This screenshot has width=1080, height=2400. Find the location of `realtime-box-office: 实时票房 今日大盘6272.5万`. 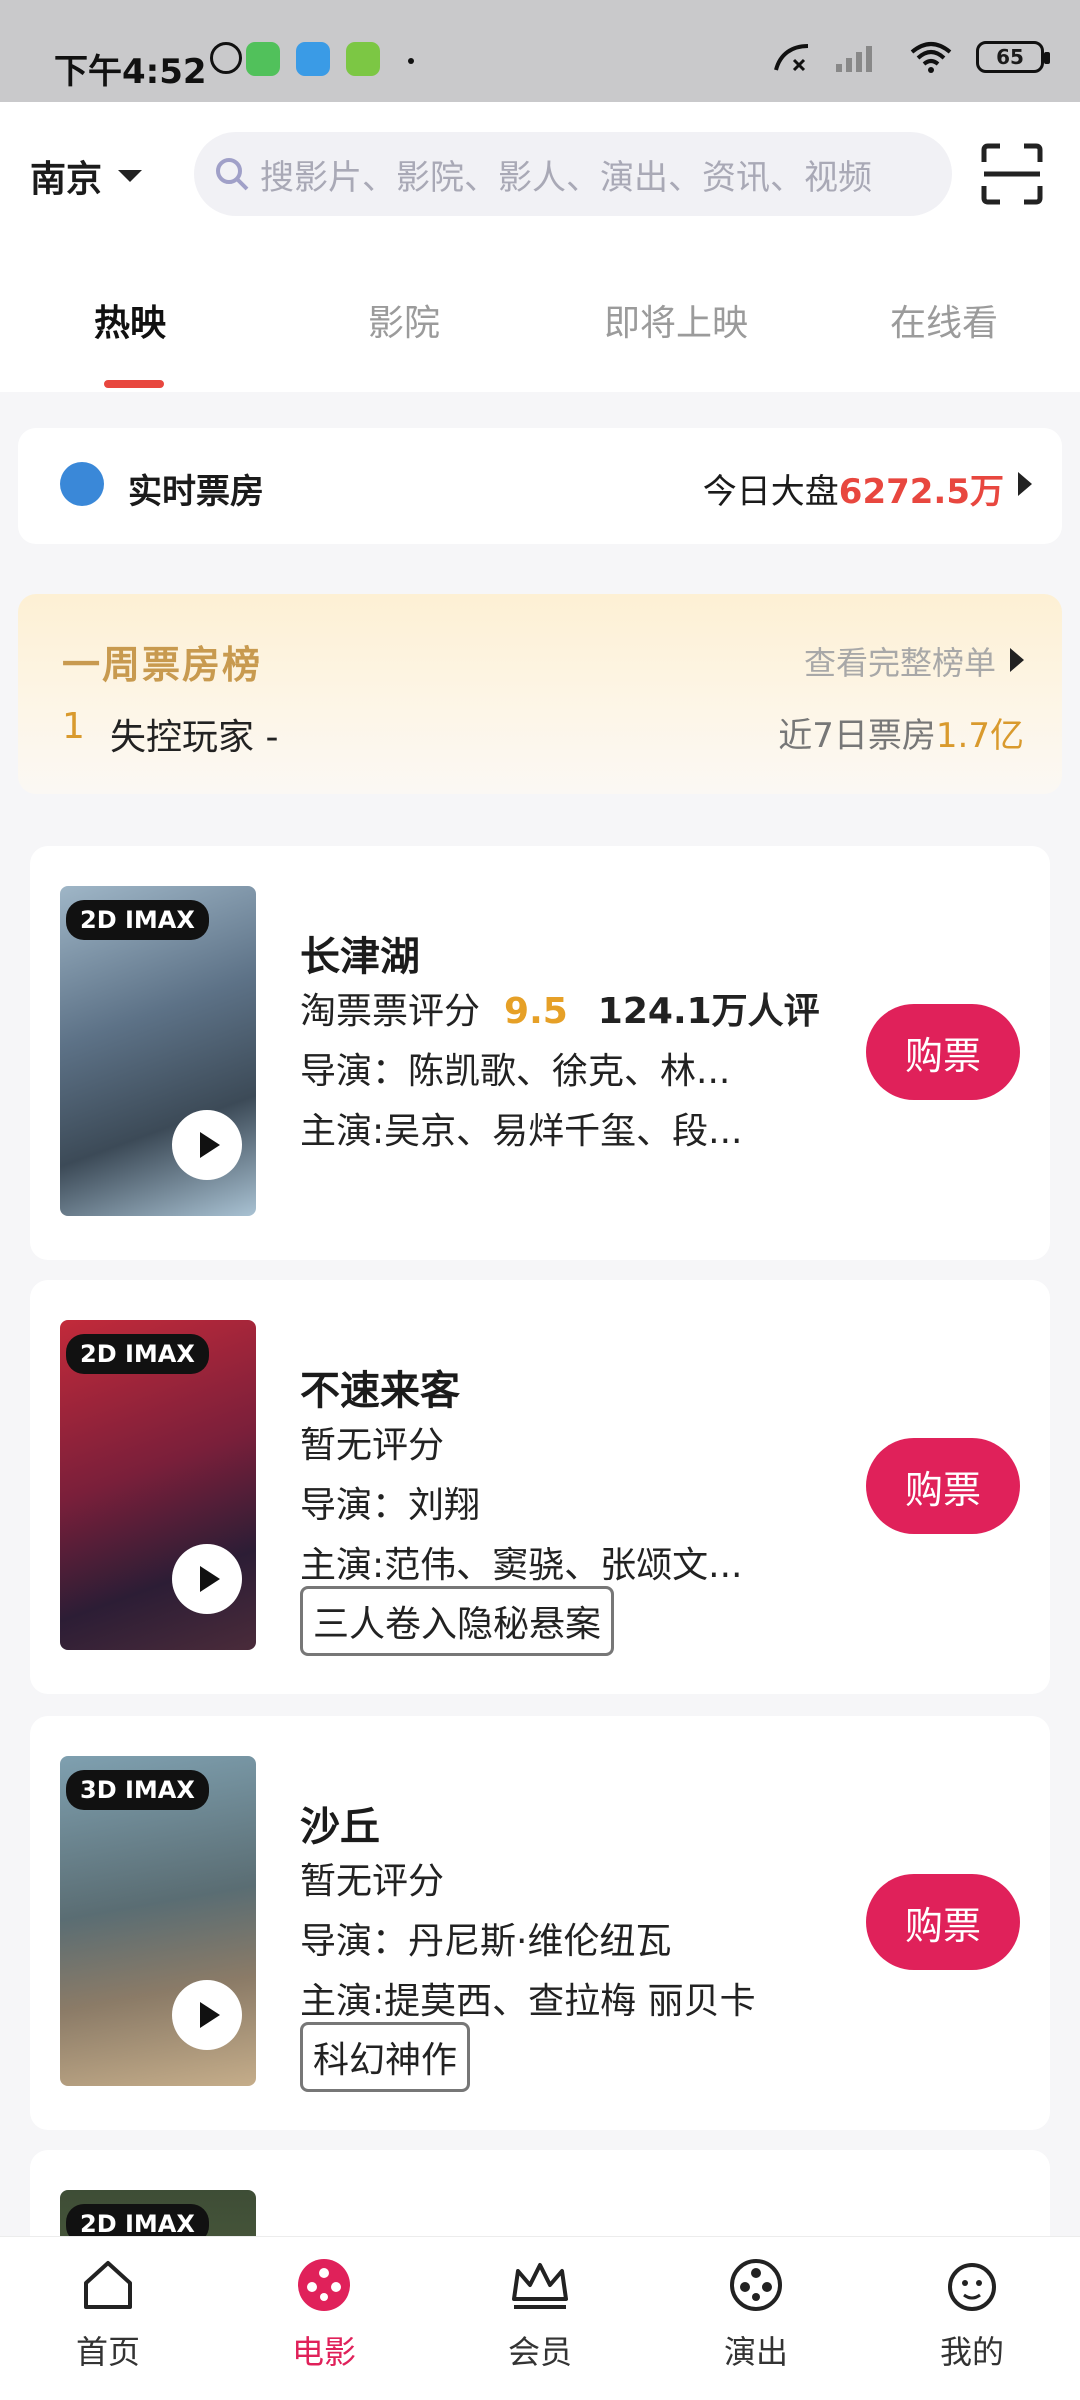

realtime-box-office: 实时票房 今日大盘6272.5万 is located at coordinates (540, 486).